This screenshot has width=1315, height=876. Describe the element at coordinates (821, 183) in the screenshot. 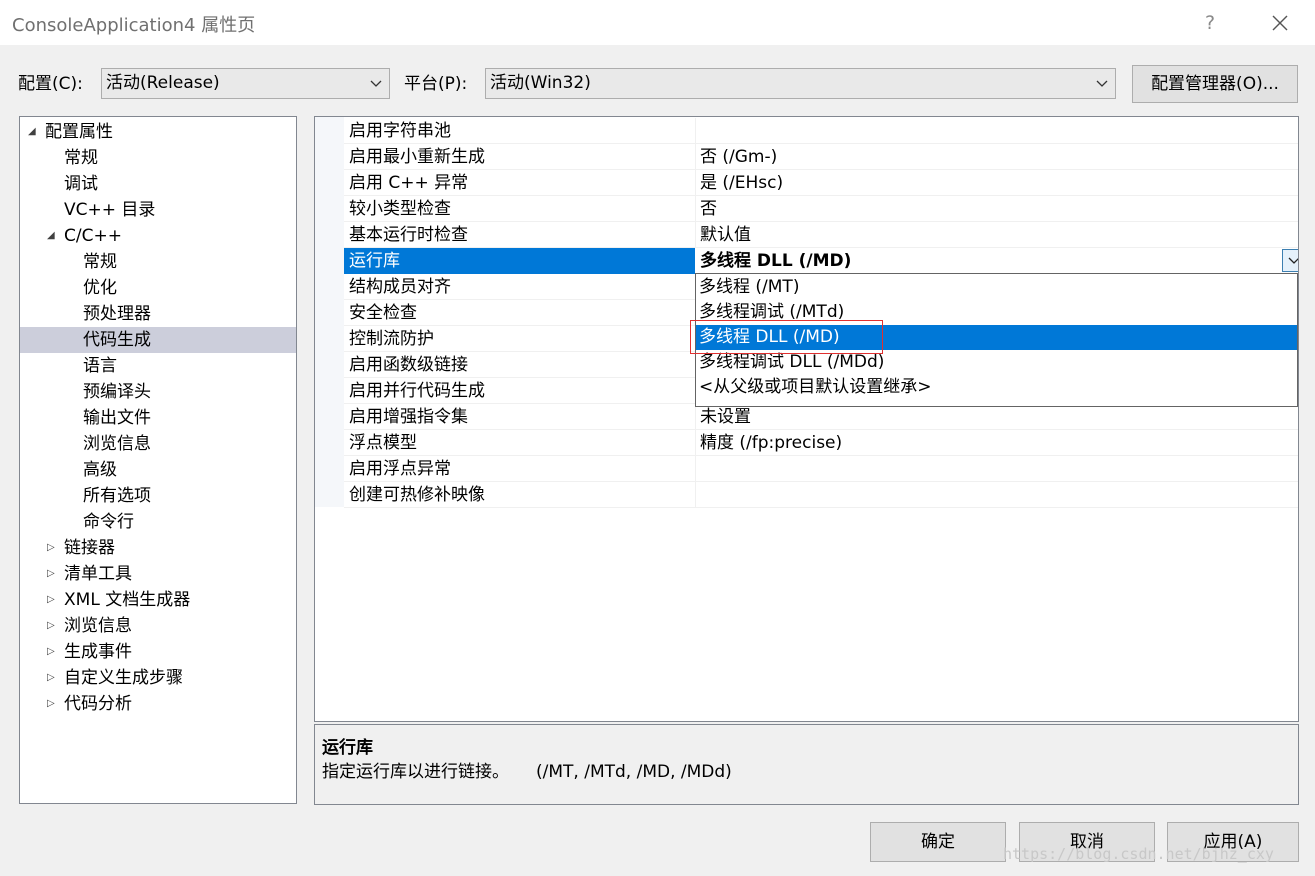

I see `grid-row: 启用 C++ 异常 是 (/EHsc)` at that location.